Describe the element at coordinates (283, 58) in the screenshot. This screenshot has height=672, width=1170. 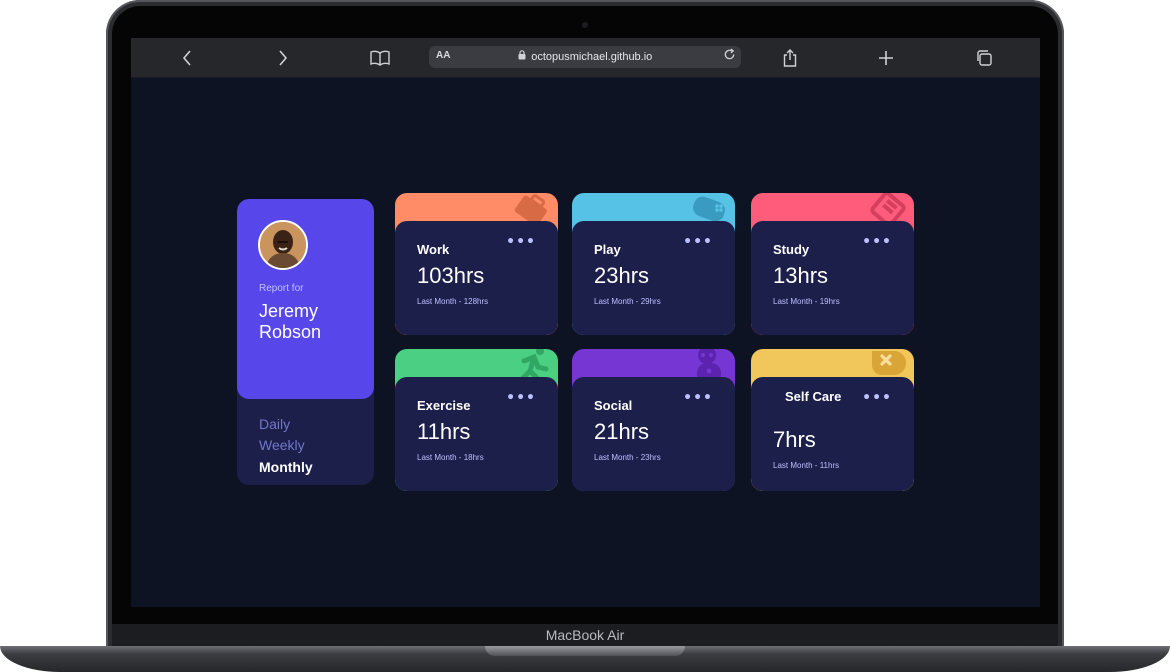
I see `chevron-right-icon` at that location.